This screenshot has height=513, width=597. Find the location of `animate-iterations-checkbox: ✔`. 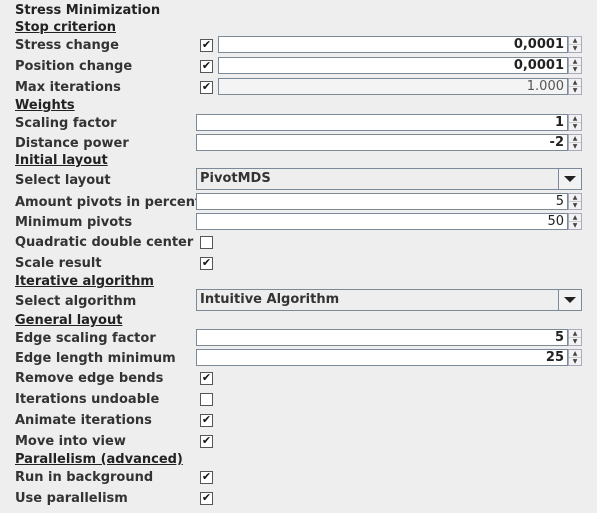

animate-iterations-checkbox: ✔ is located at coordinates (206, 420).